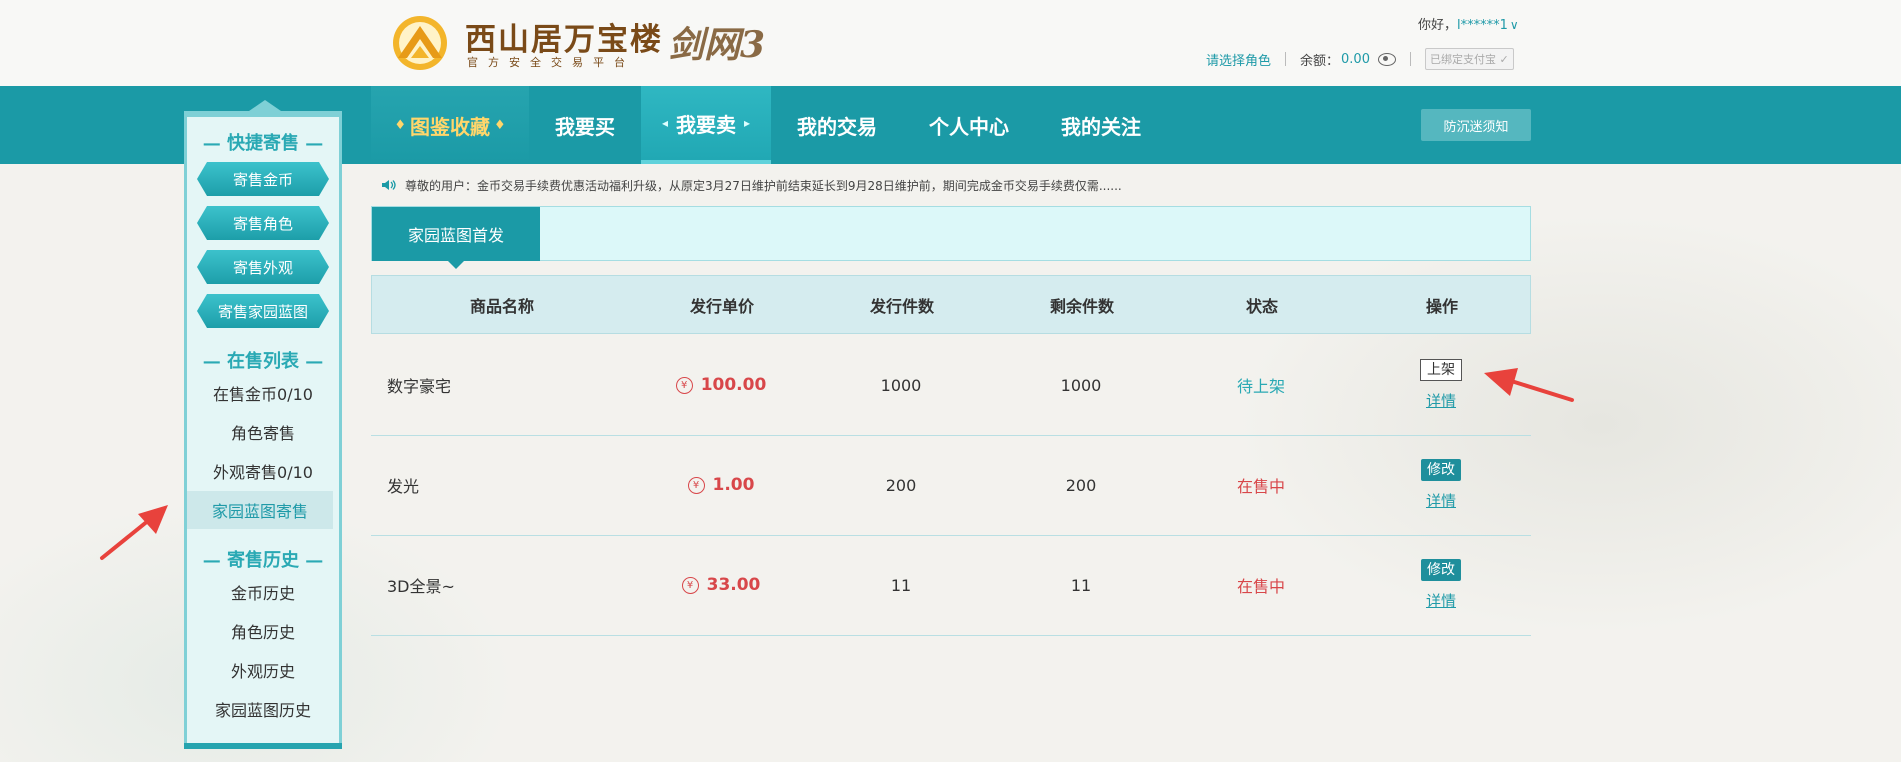 The height and width of the screenshot is (762, 1901). I want to click on brand-subtitle: 官方安全交易平台, so click(551, 62).